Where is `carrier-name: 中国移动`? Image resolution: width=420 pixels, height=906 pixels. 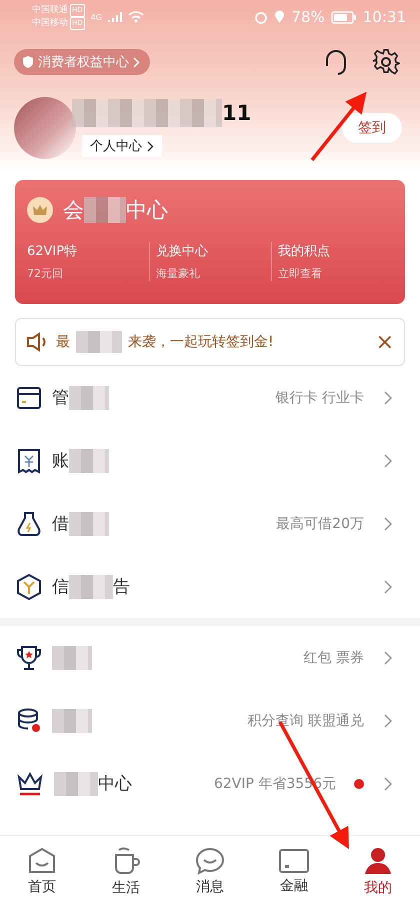
carrier-name: 中国移动 is located at coordinates (50, 23).